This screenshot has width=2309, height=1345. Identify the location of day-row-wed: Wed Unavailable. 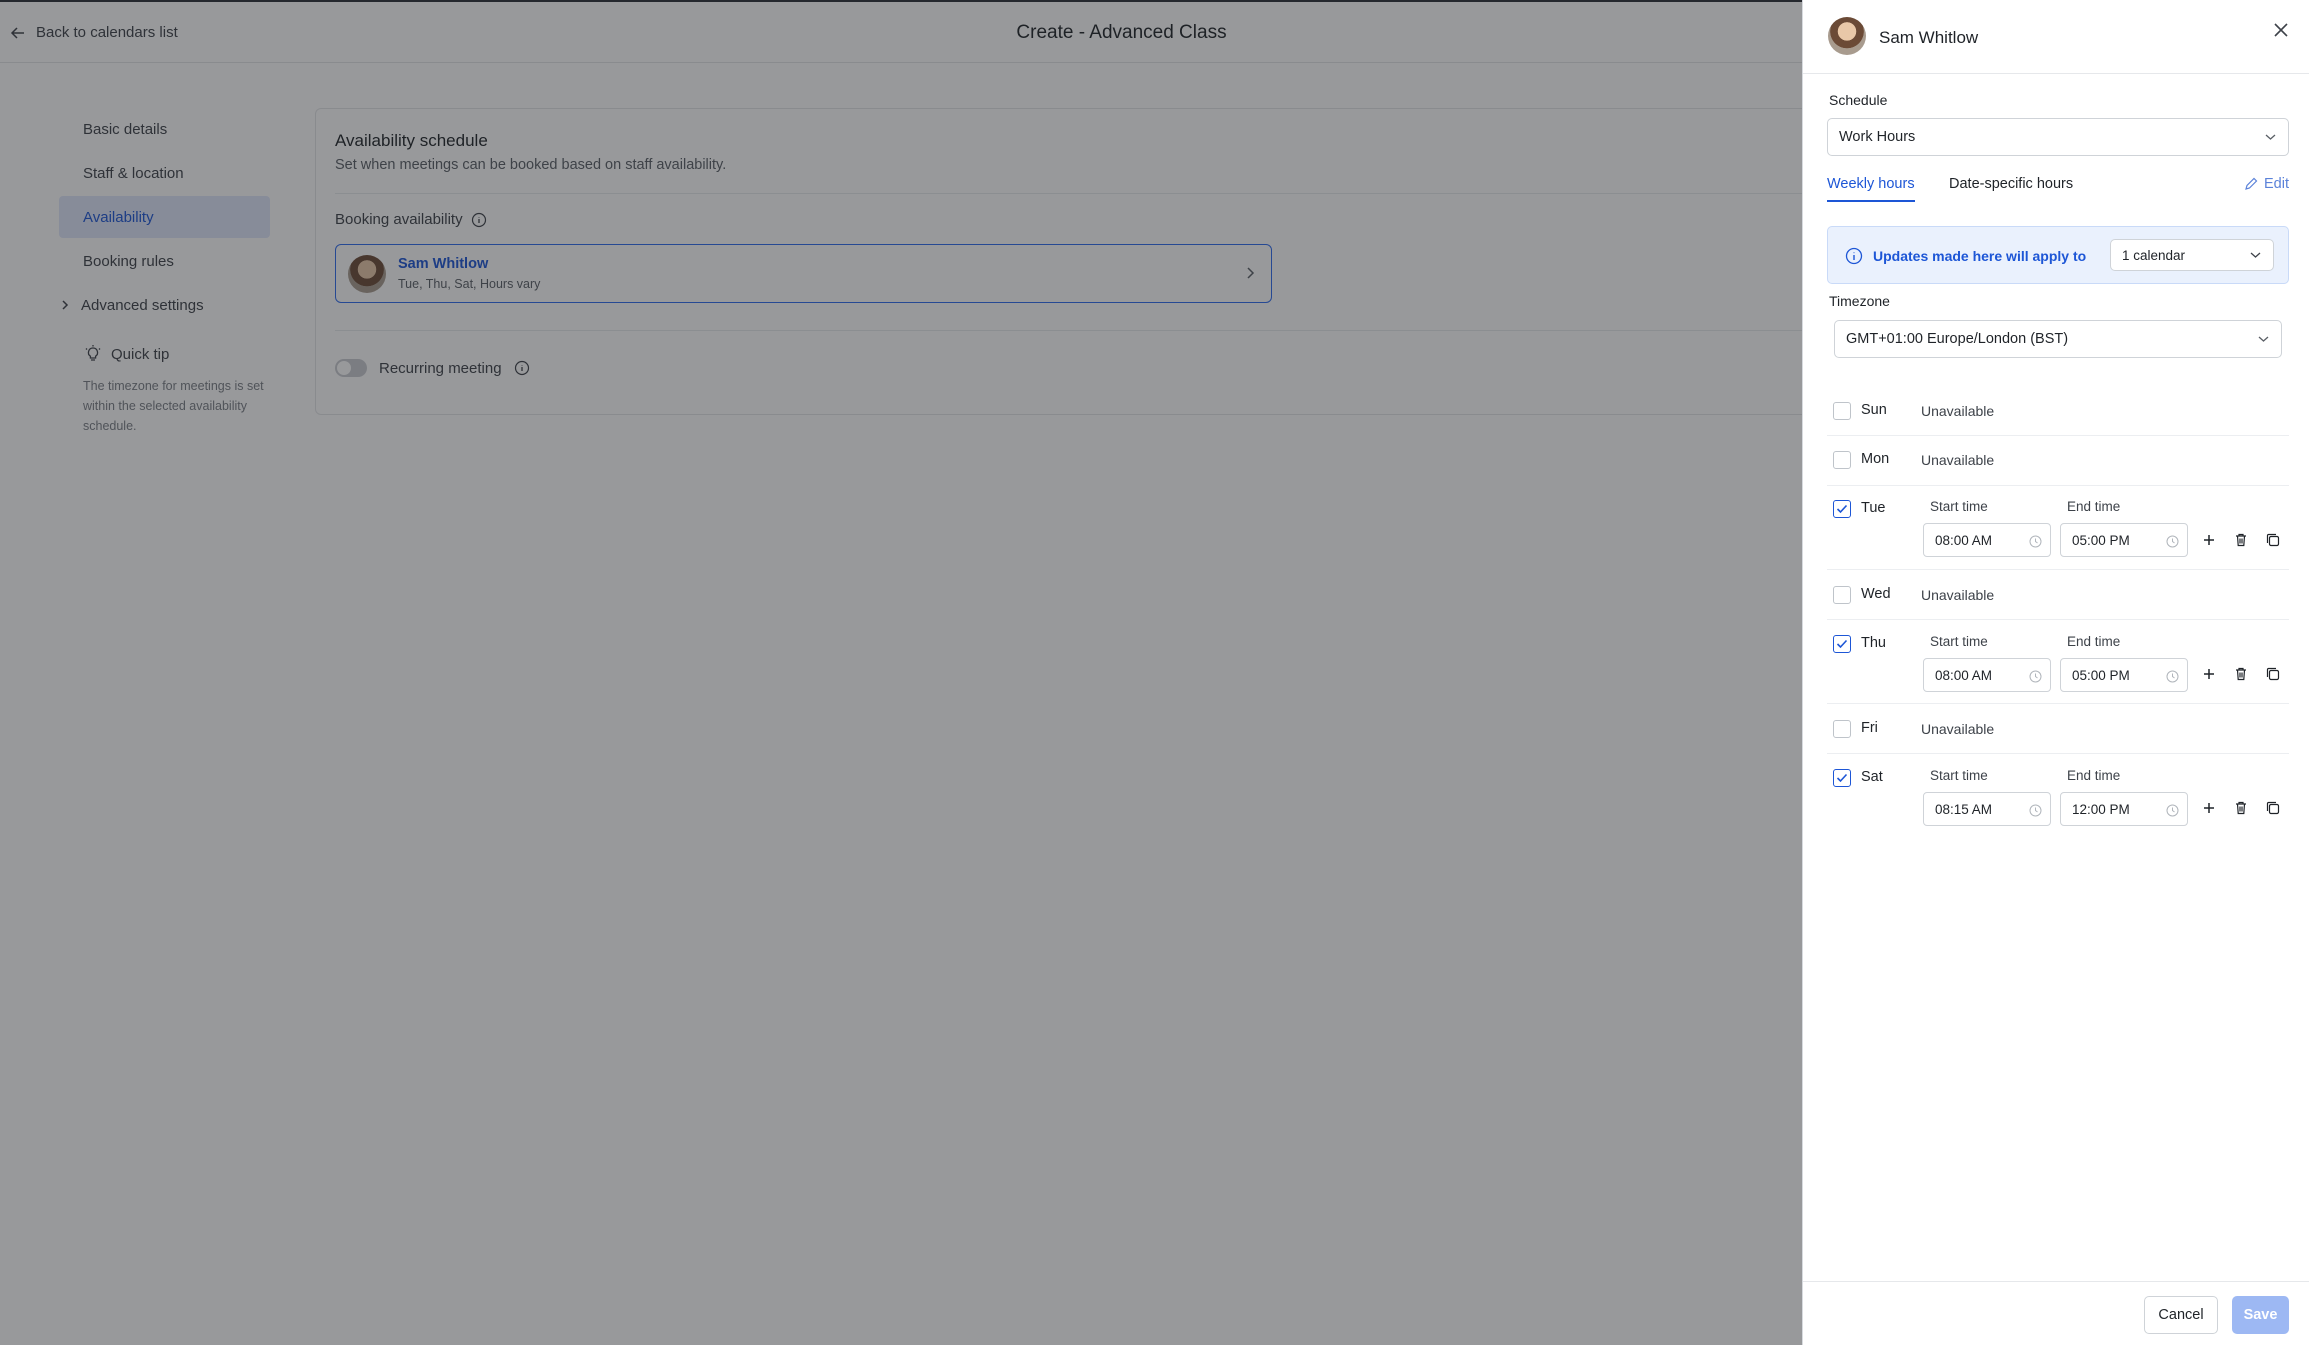
(2058, 595).